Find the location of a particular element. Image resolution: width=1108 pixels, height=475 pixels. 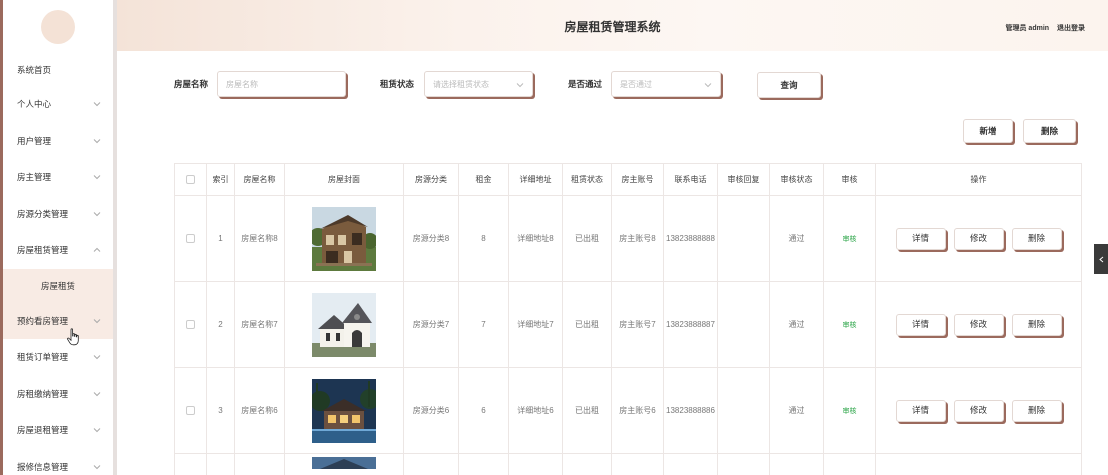

sidebar-item-viewing-appointments: 预约看房管理 is located at coordinates (58, 320).